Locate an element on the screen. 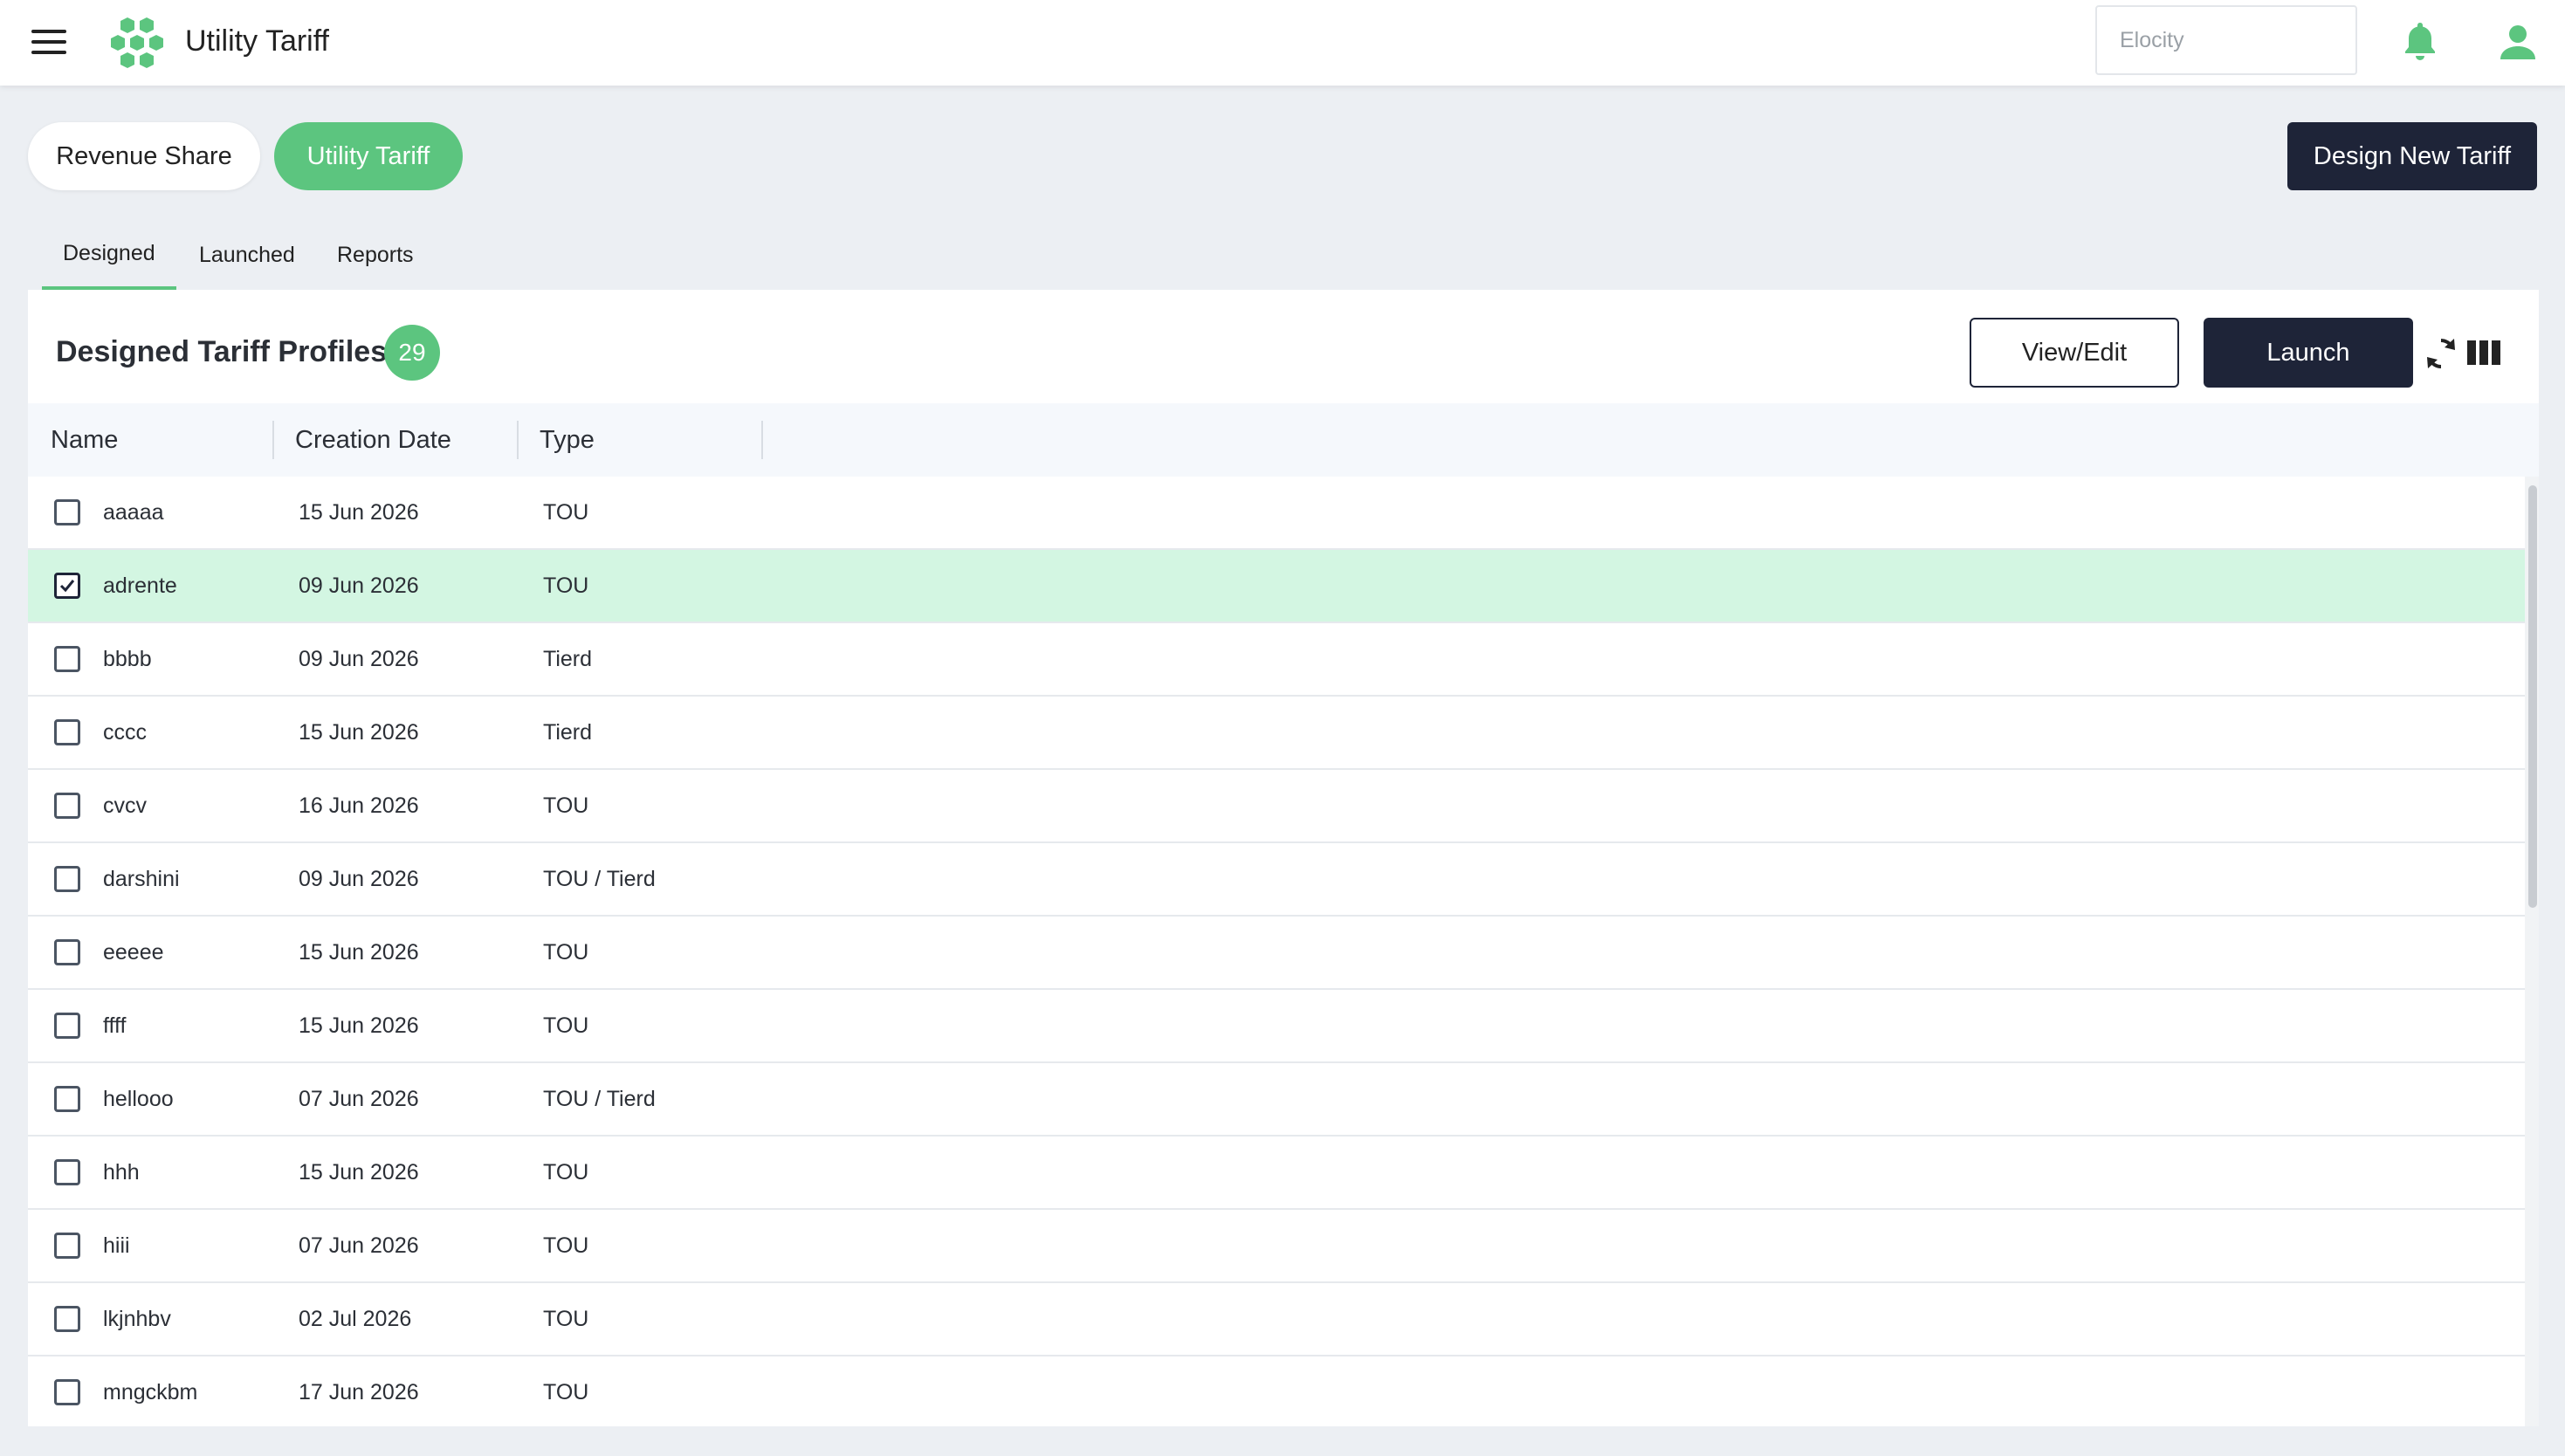 The width and height of the screenshot is (2565, 1456). table-row: cvcv 16 Jun 2026 TOU is located at coordinates (1276, 806).